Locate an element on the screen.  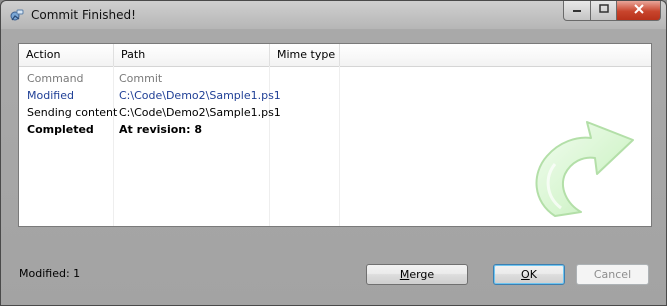
cancel-button: Cancel is located at coordinates (612, 274).